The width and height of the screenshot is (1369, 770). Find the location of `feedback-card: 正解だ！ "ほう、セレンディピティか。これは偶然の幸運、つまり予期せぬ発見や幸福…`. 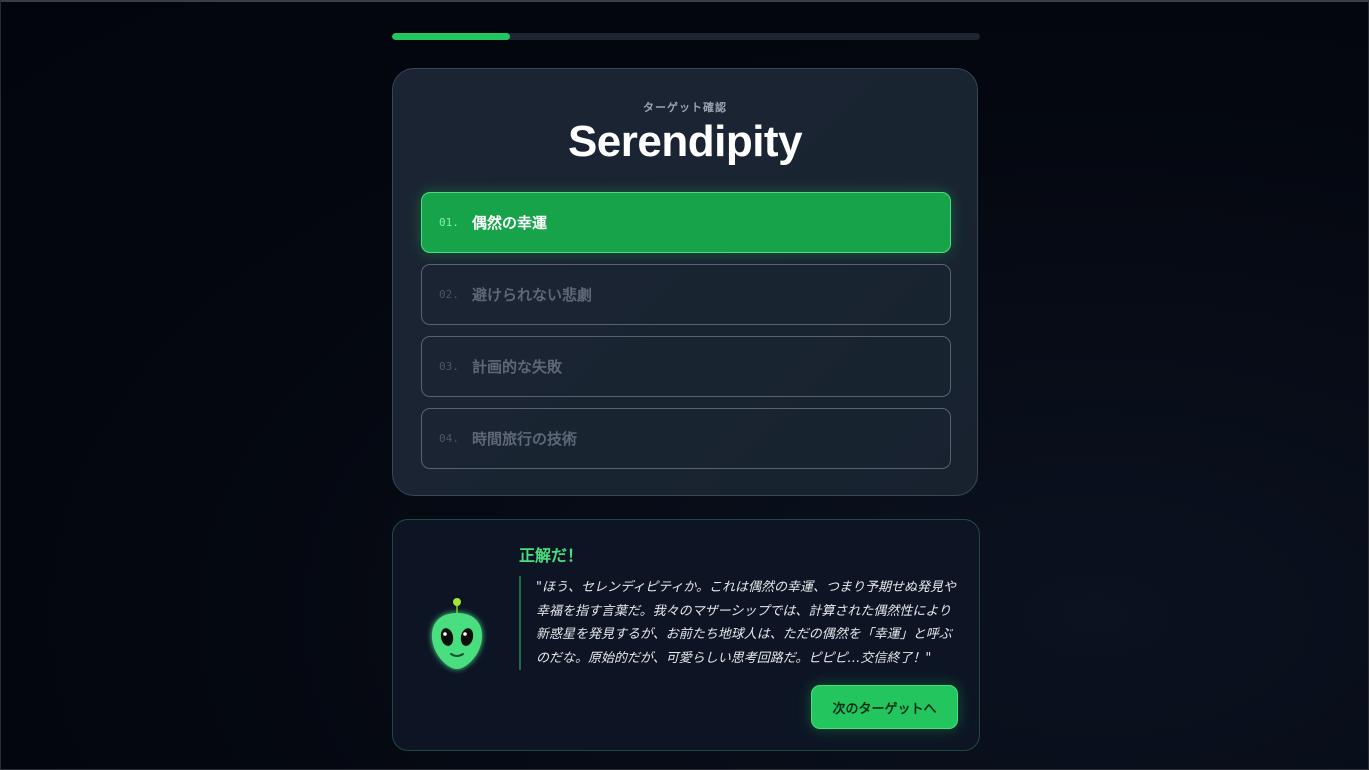

feedback-card: 正解だ！ "ほう、セレンディピティか。これは偶然の幸運、つまり予期せぬ発見や幸福… is located at coordinates (686, 635).